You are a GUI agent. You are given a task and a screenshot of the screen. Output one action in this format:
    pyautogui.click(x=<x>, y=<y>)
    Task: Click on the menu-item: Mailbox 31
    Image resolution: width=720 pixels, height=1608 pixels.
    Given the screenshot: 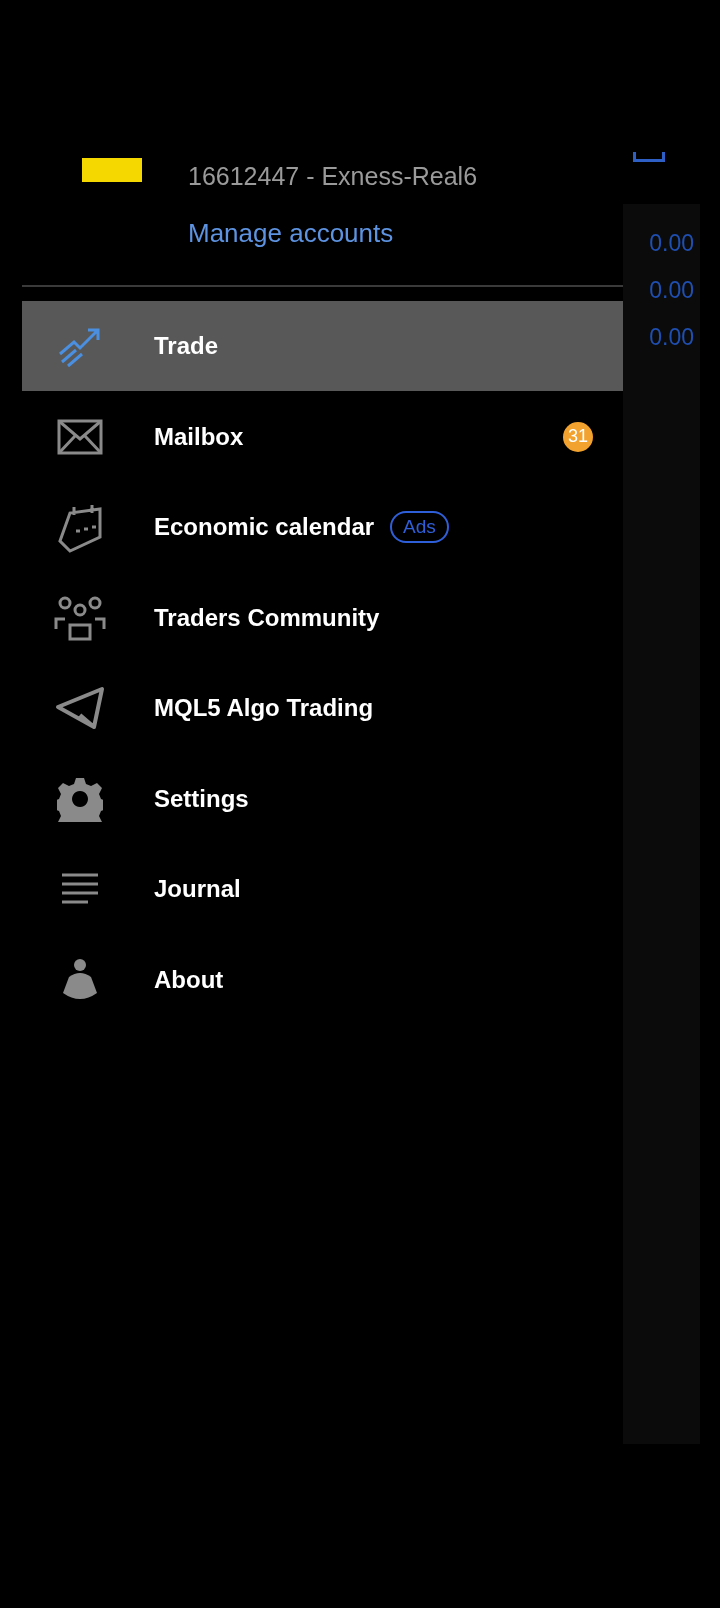 What is the action you would take?
    pyautogui.click(x=322, y=436)
    